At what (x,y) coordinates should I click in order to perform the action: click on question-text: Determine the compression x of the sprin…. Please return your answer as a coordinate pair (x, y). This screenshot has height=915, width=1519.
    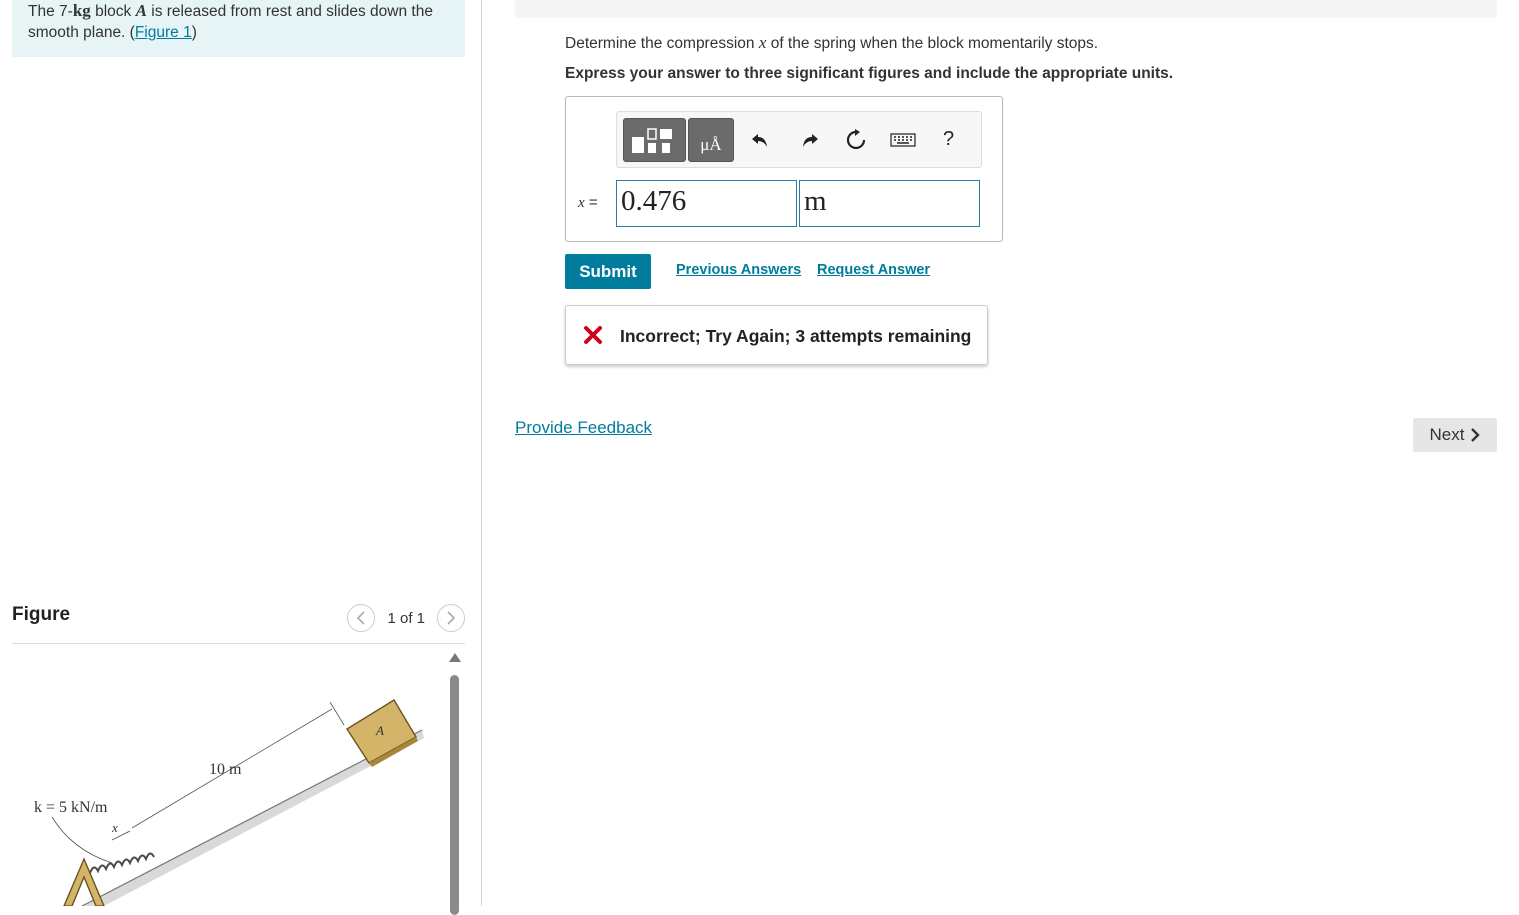
    Looking at the image, I should click on (831, 43).